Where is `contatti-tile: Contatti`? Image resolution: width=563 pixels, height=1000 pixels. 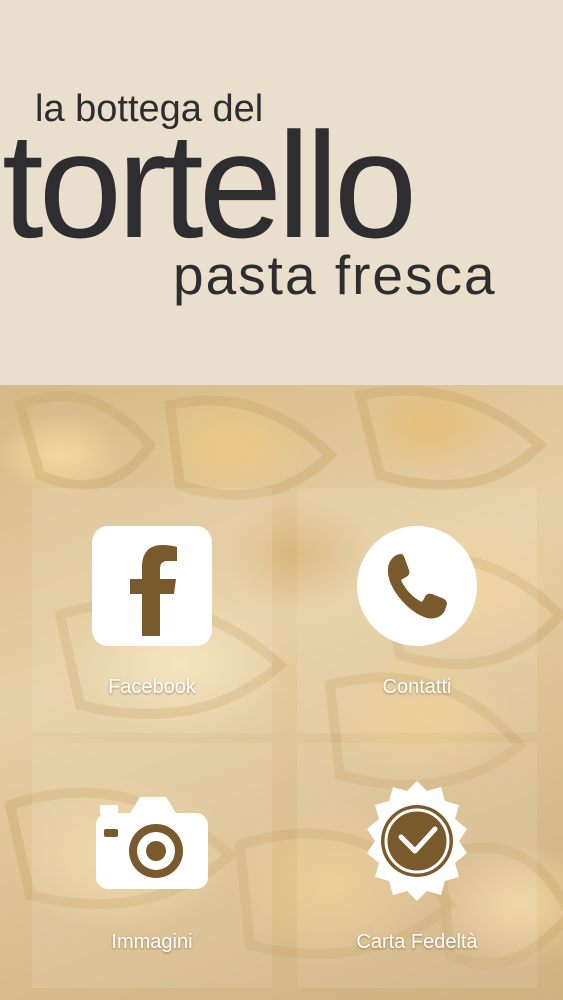 contatti-tile: Contatti is located at coordinates (417, 610).